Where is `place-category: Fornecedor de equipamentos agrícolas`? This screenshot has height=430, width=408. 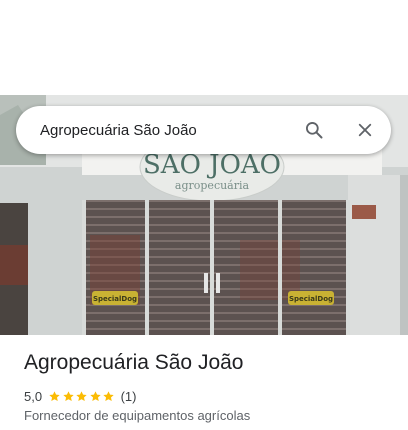
place-category: Fornecedor de equipamentos agrícolas is located at coordinates (137, 415).